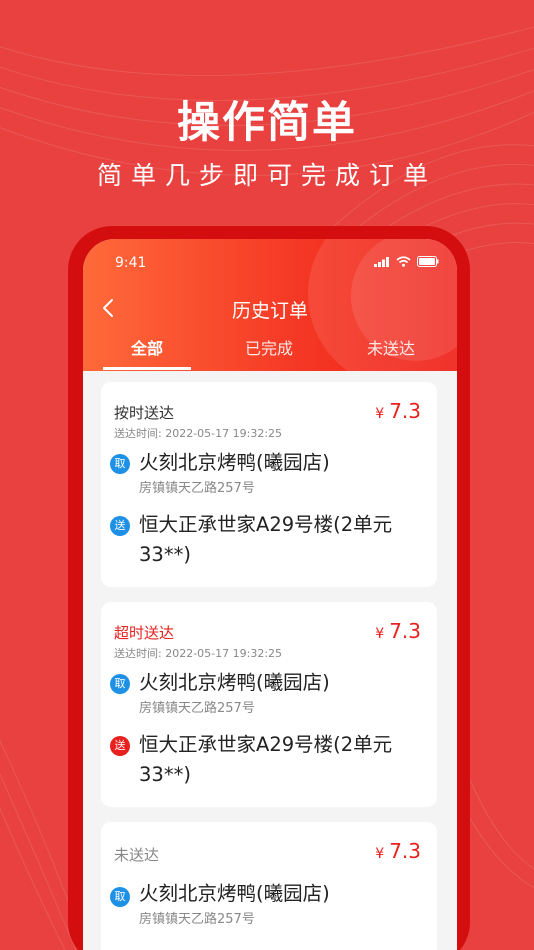 This screenshot has width=534, height=950. Describe the element at coordinates (137, 855) in the screenshot. I see `order-status: 未送达` at that location.